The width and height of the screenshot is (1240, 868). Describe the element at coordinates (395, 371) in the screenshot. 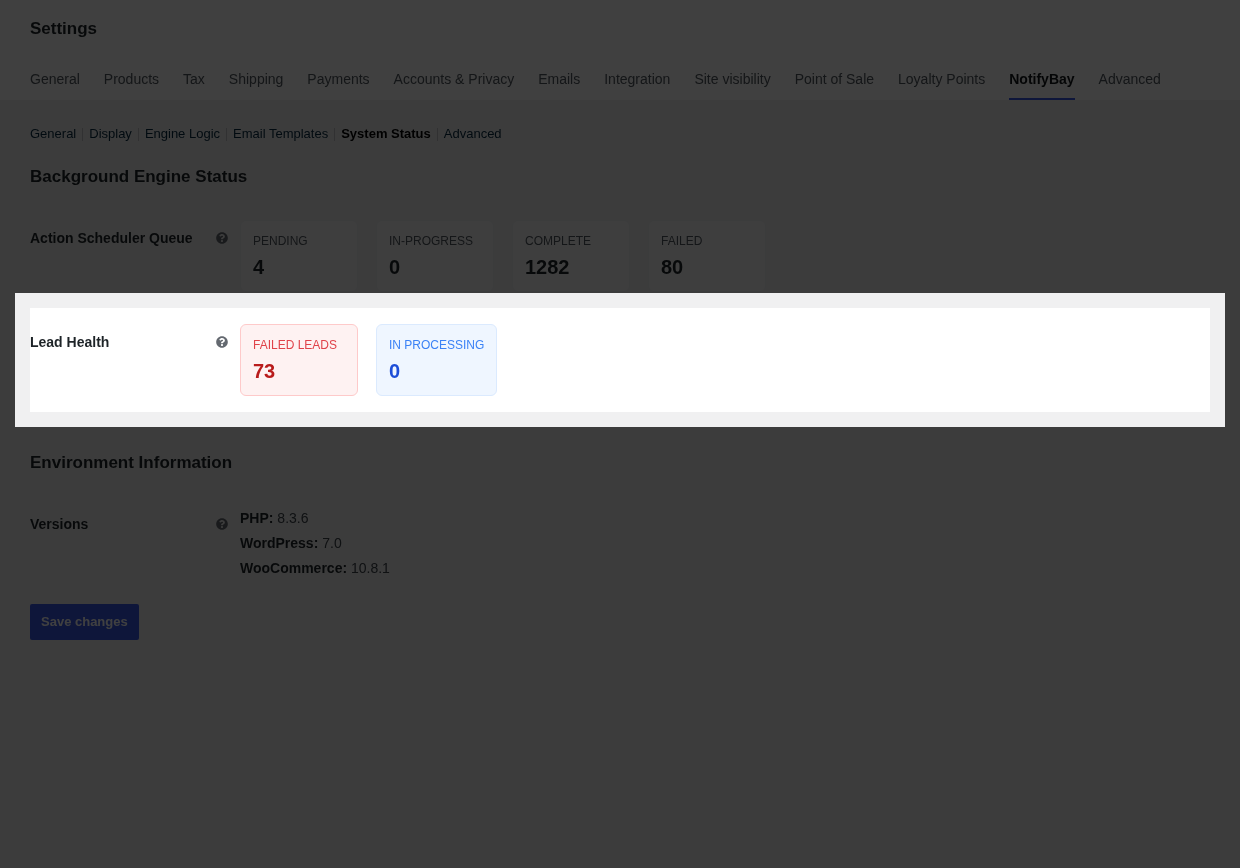

I see `stat-value: 0` at that location.